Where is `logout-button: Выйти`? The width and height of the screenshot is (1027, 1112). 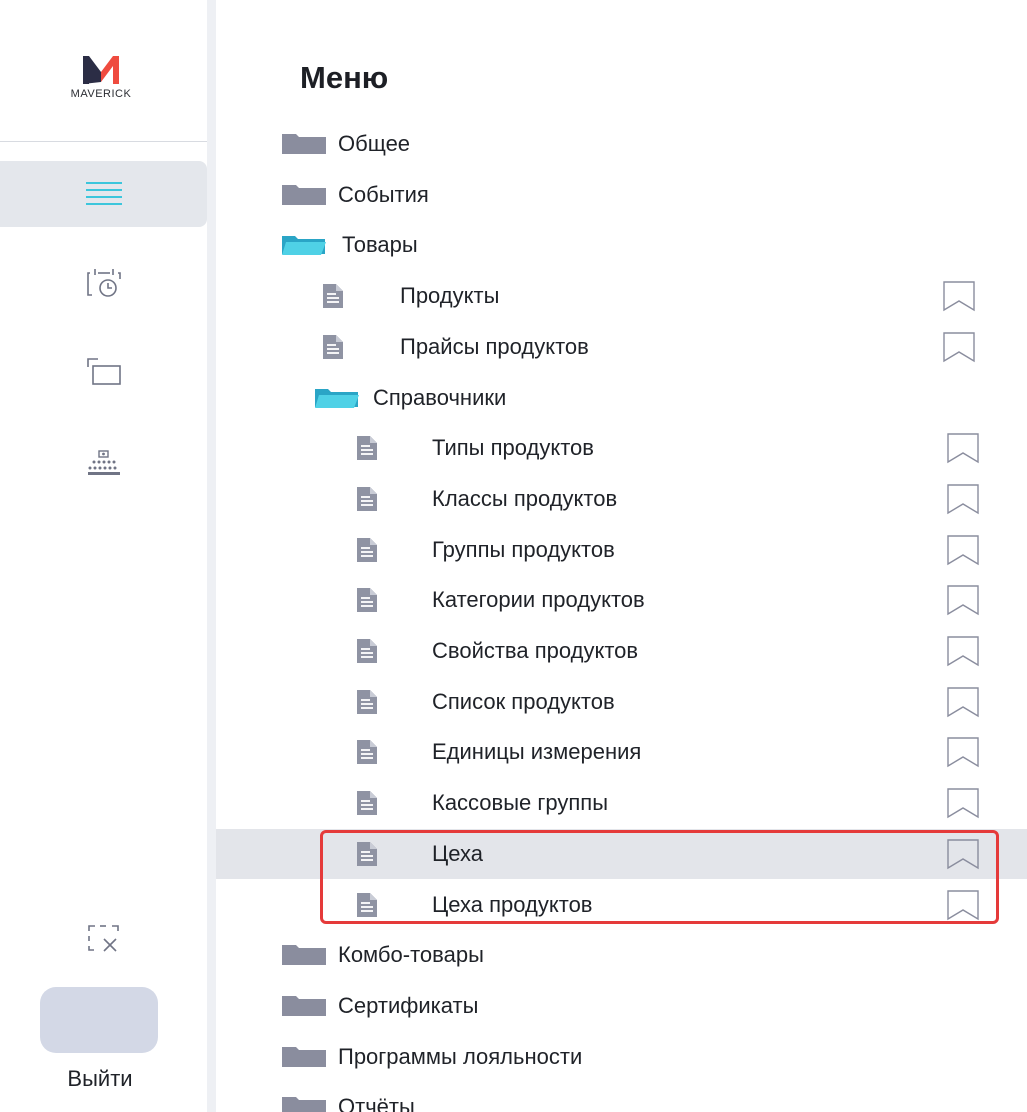 logout-button: Выйти is located at coordinates (100, 1079).